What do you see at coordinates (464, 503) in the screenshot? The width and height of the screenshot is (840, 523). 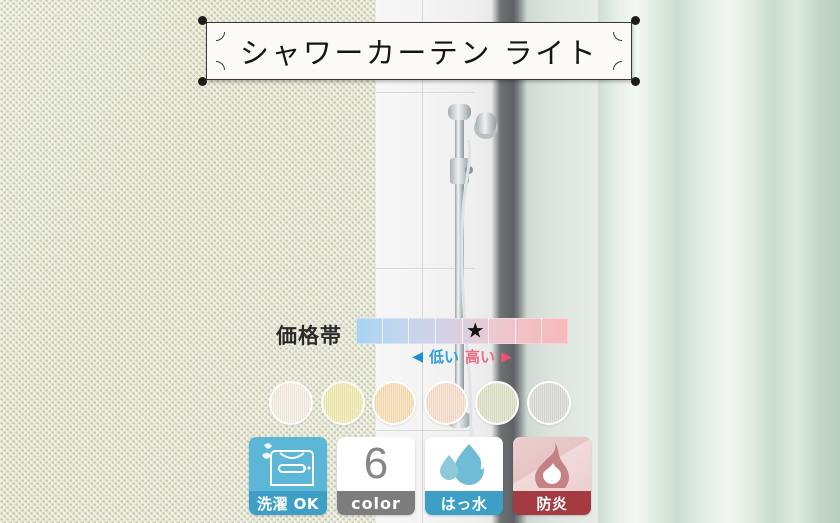 I see `badge-water-label: はっ水` at bounding box center [464, 503].